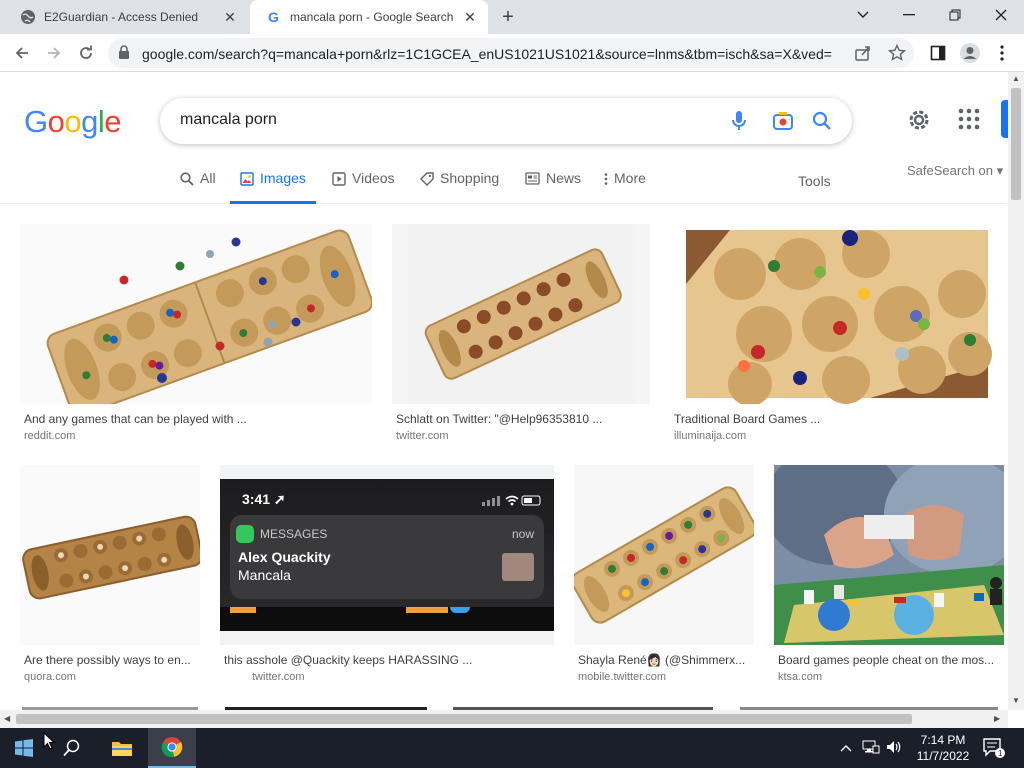 Image resolution: width=1024 pixels, height=768 pixels. Describe the element at coordinates (919, 122) in the screenshot. I see `settings-gear-icon` at that location.